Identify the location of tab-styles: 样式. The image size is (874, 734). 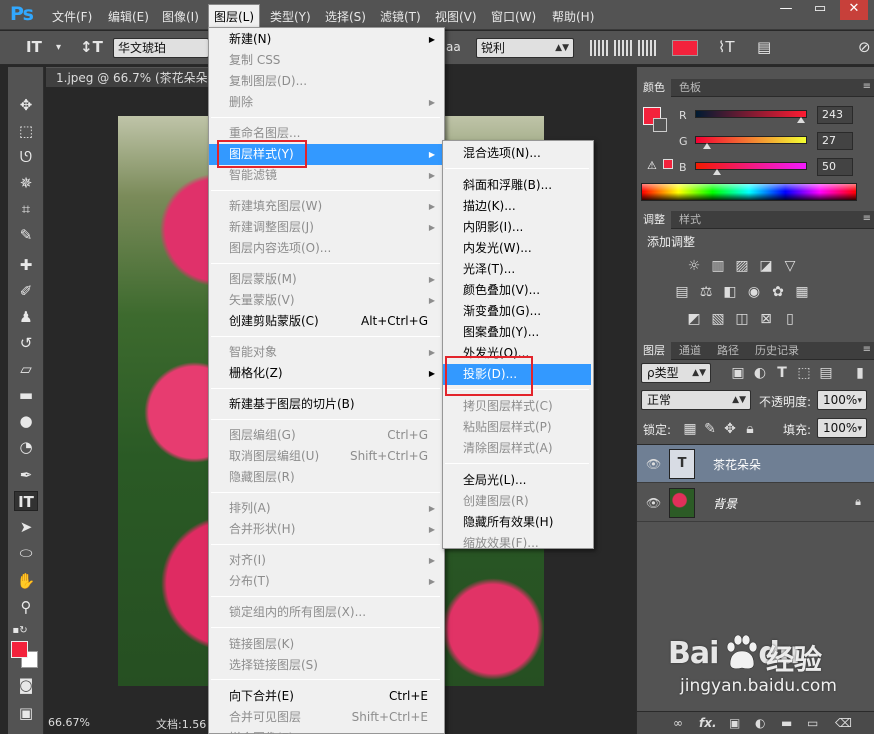
(690, 220).